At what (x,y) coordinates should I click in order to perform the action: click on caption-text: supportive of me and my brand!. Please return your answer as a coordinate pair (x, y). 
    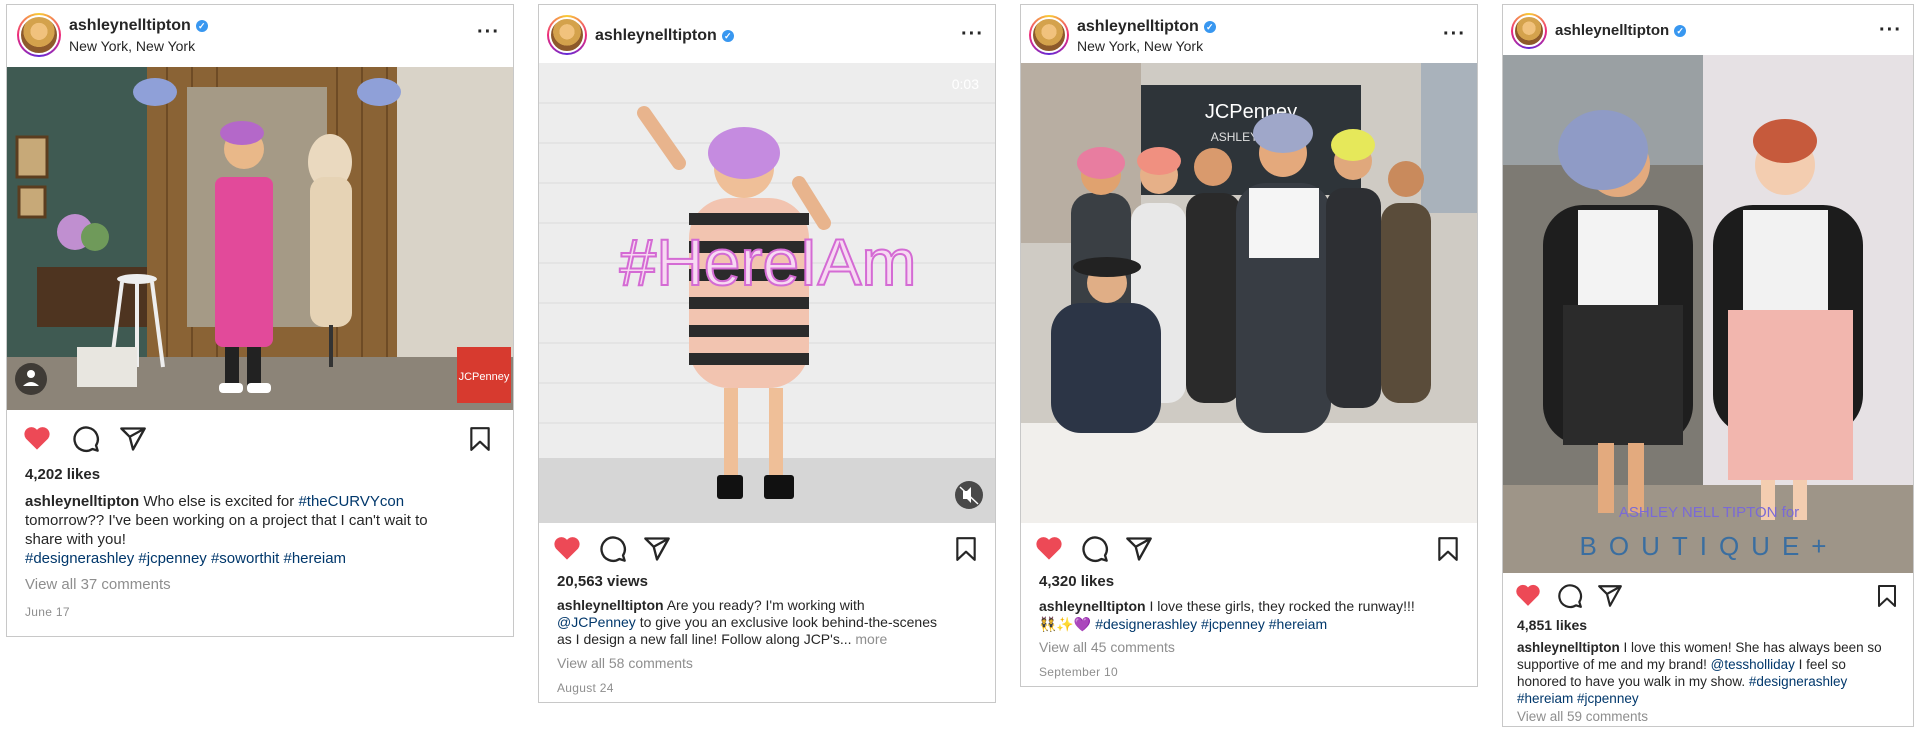
    Looking at the image, I should click on (1612, 664).